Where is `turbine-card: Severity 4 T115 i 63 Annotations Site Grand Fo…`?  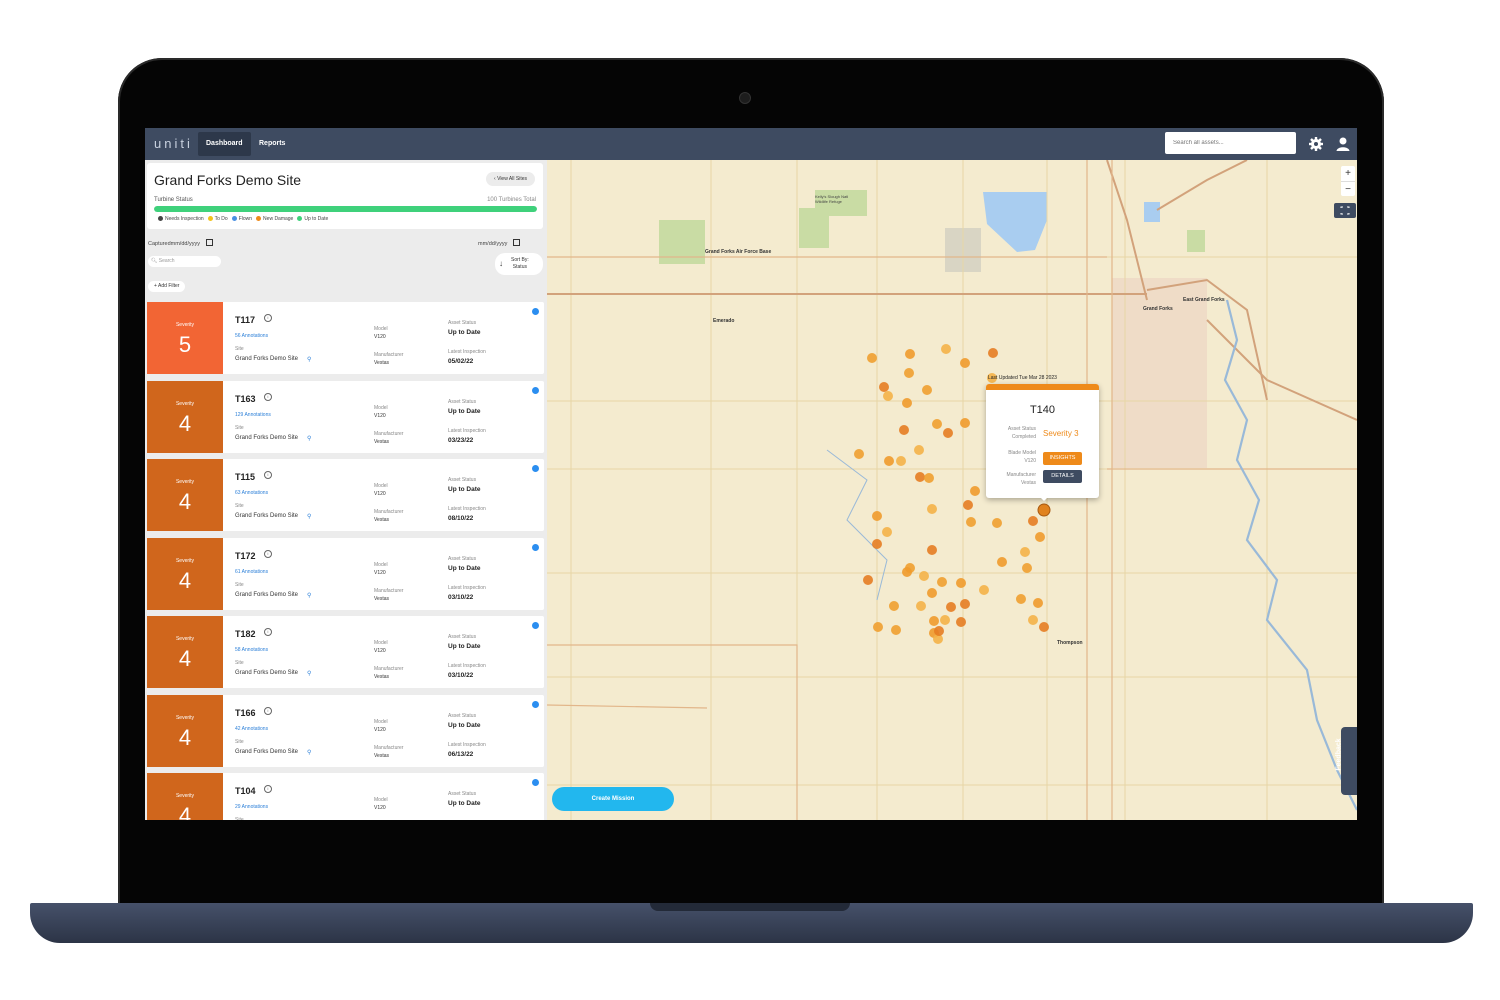 turbine-card: Severity 4 T115 i 63 Annotations Site Grand Fo… is located at coordinates (345, 495).